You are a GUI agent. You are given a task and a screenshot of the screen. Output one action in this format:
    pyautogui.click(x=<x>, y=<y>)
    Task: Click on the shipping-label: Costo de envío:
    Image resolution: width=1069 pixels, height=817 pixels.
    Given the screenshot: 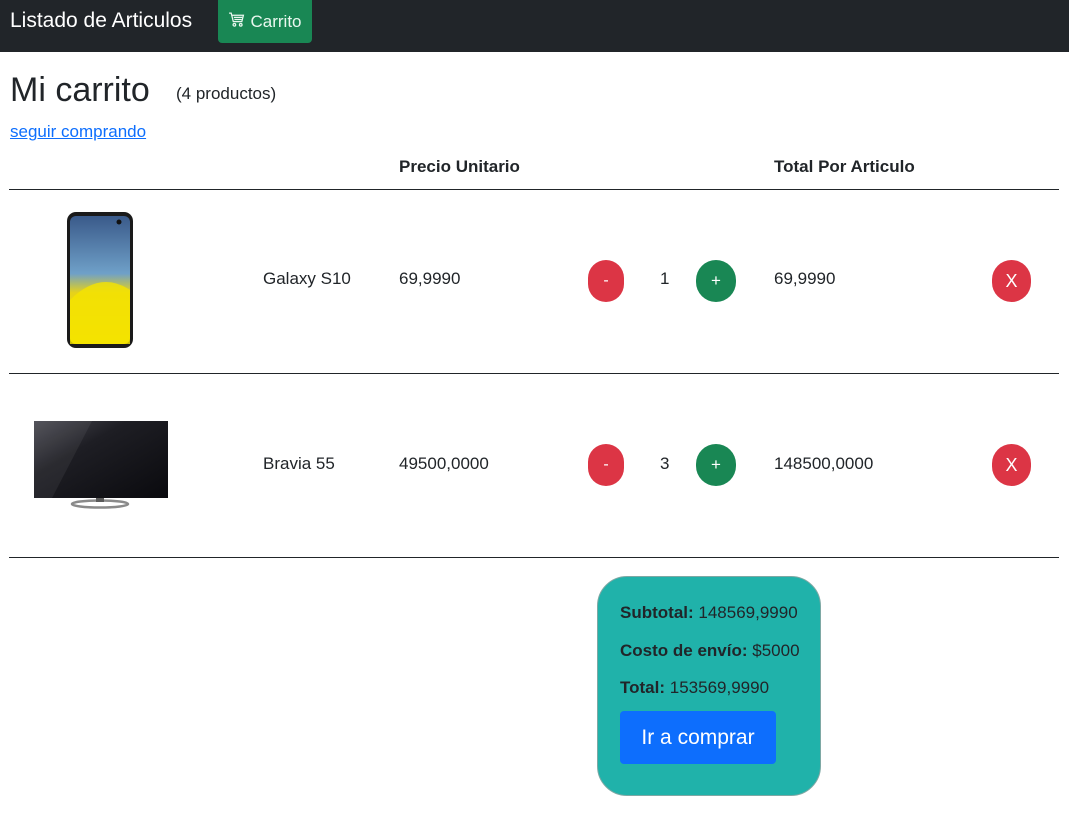 What is the action you would take?
    pyautogui.click(x=684, y=650)
    